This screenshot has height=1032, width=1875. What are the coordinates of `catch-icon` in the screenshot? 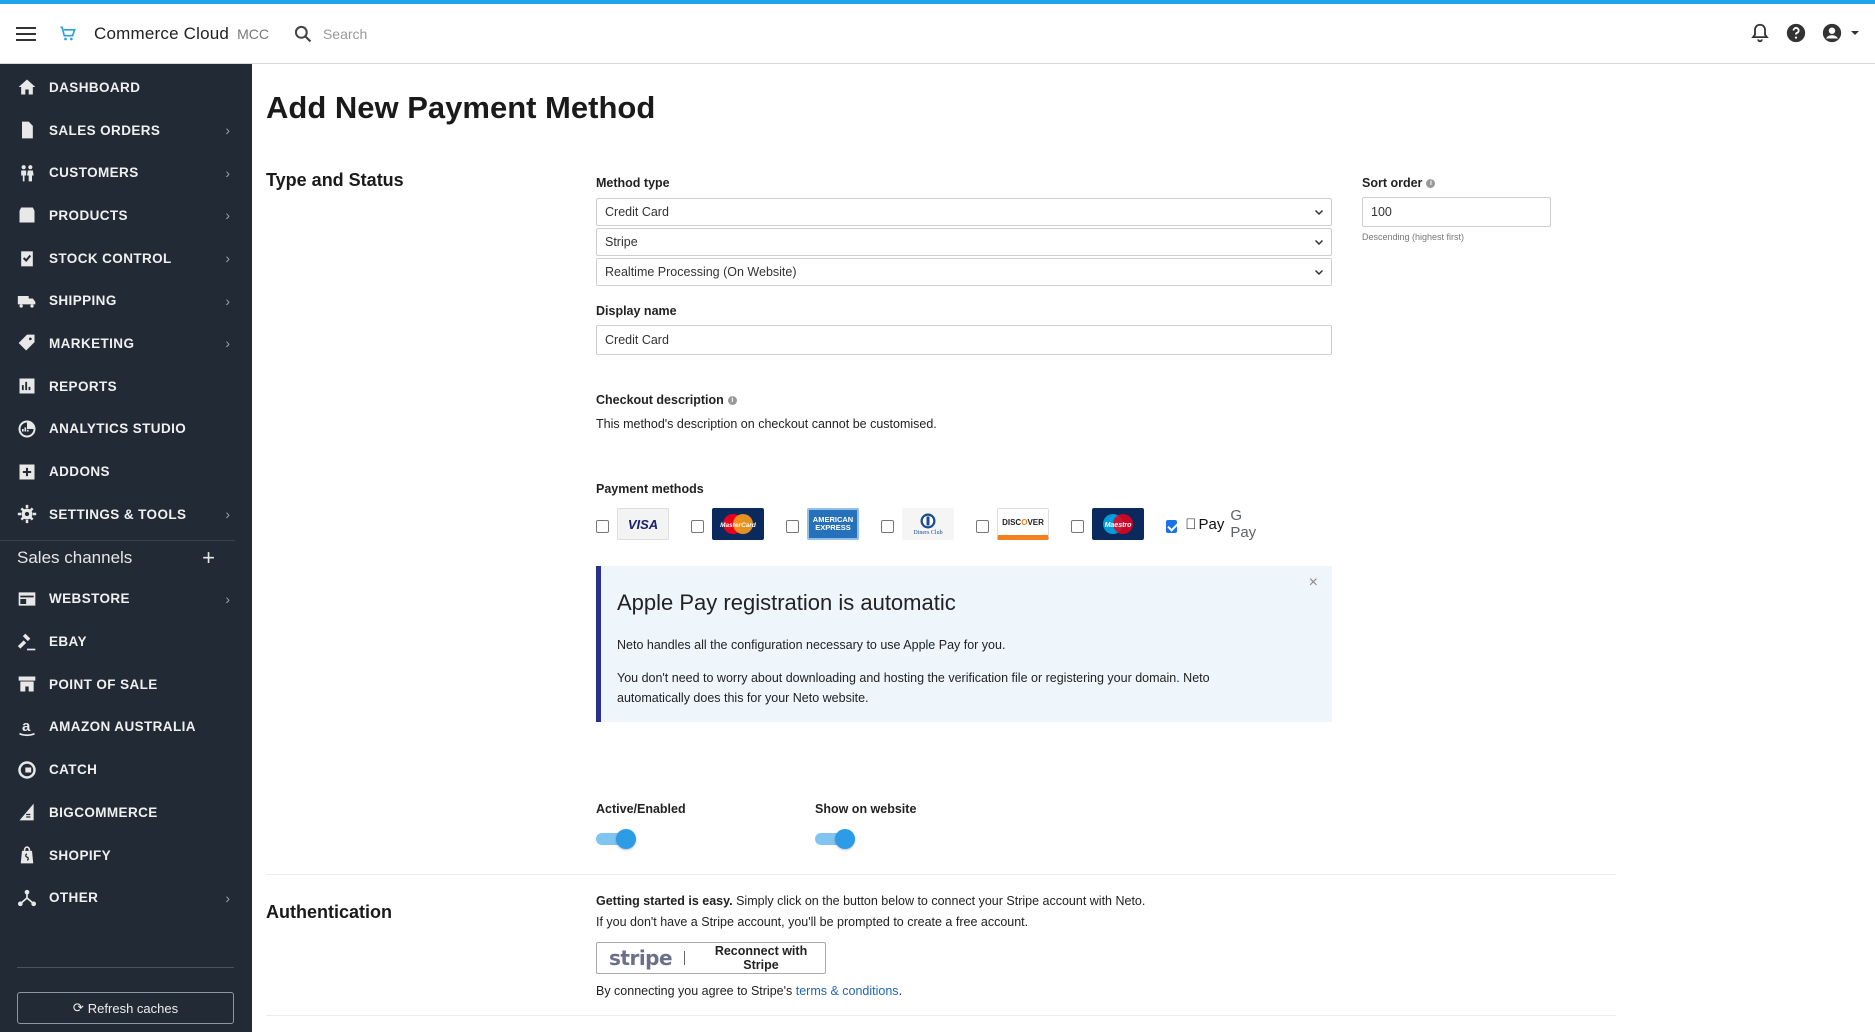 It's located at (27, 770).